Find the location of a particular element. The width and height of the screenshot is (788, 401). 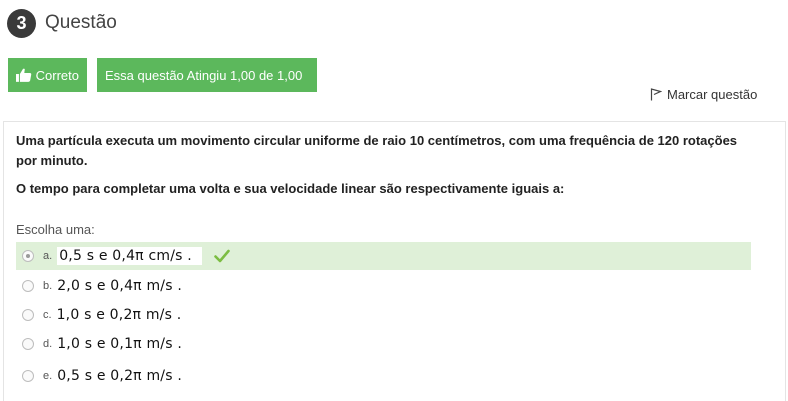

answer-letter: c. is located at coordinates (47, 315).